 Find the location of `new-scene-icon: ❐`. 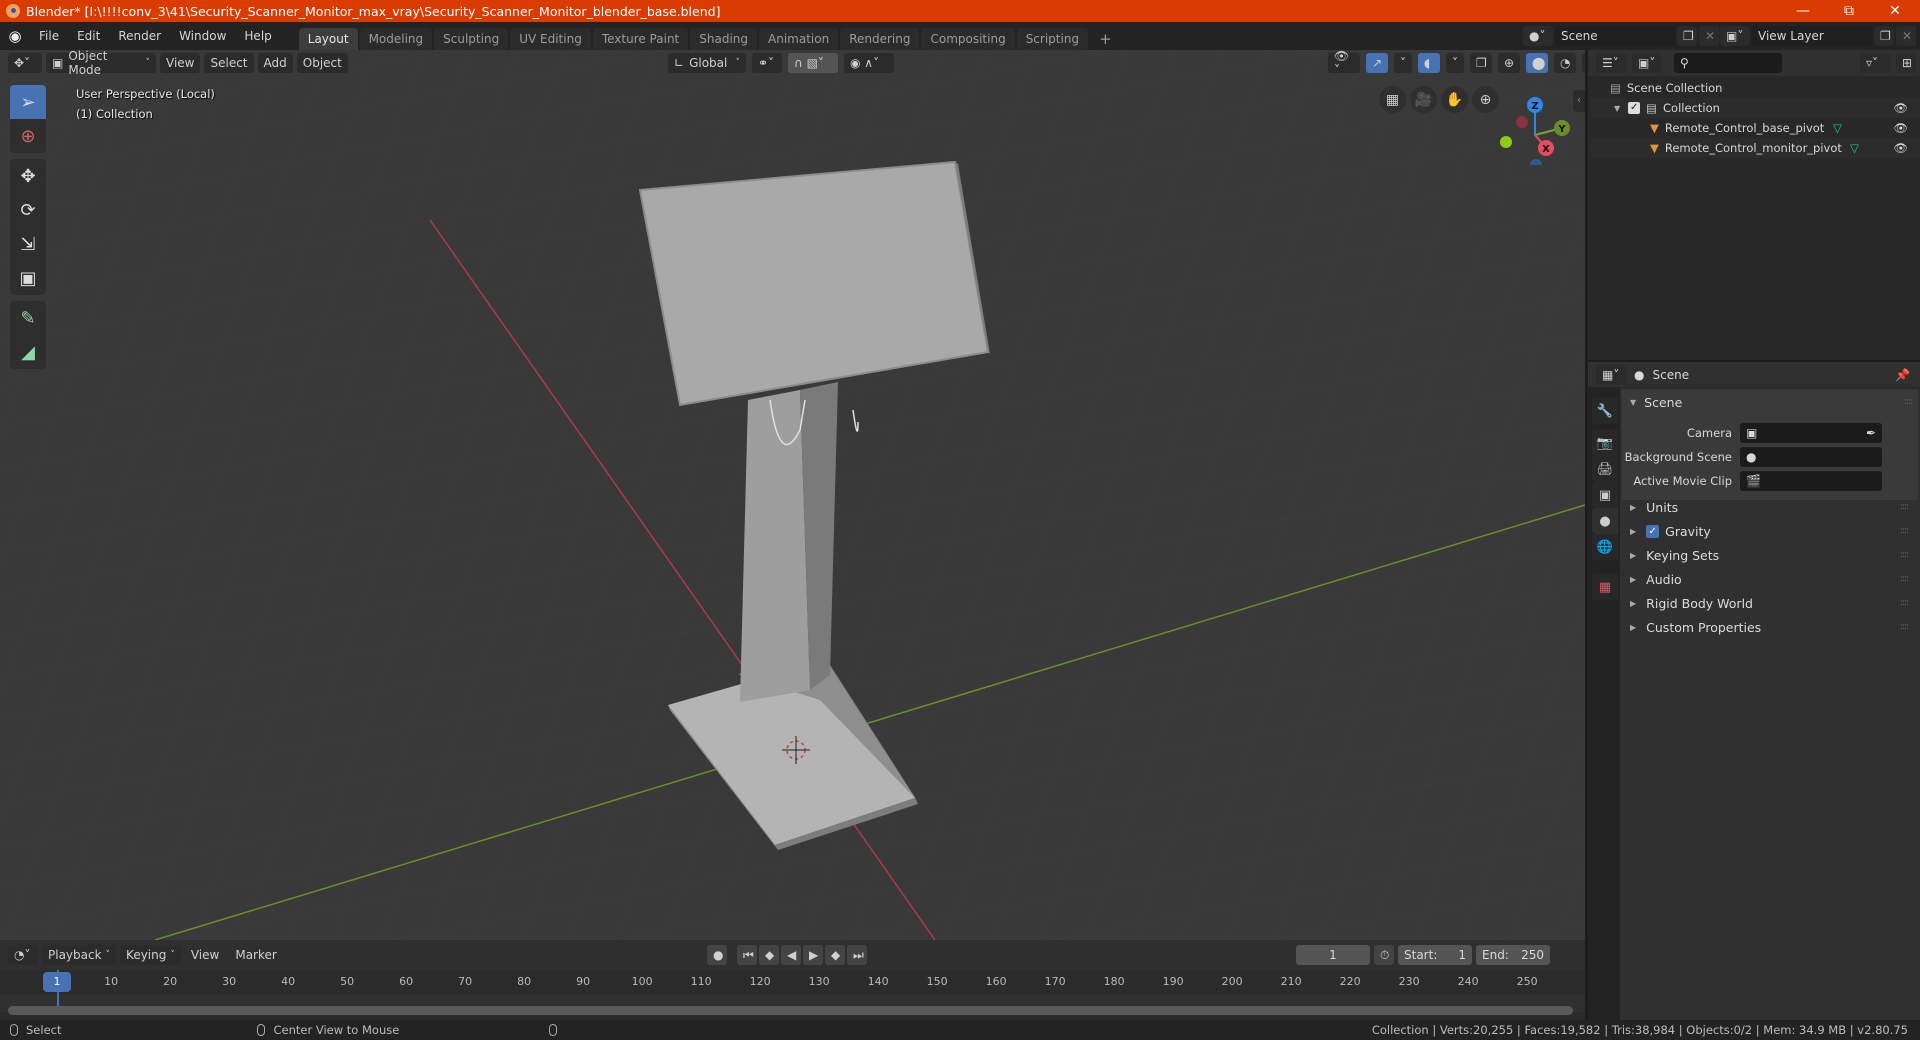

new-scene-icon: ❐ is located at coordinates (1687, 36).